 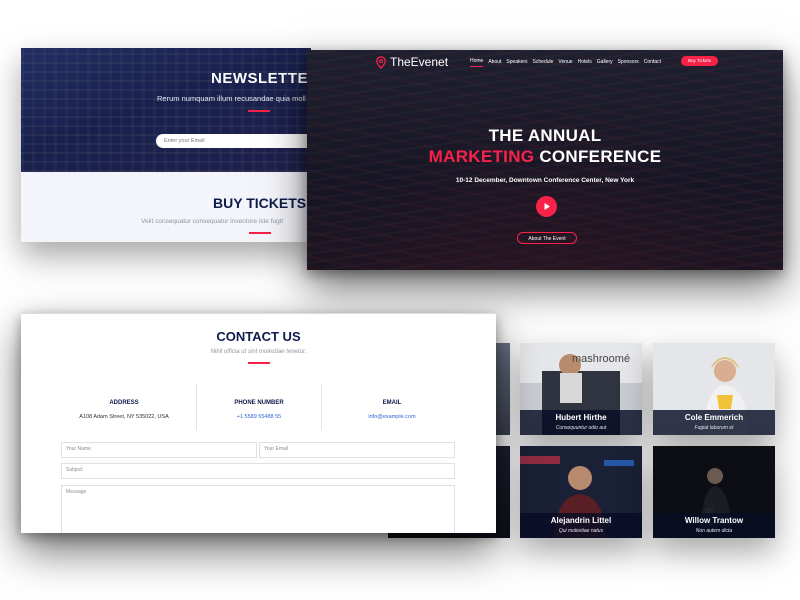 What do you see at coordinates (481, 156) in the screenshot?
I see `hero-title-accent: MARKETING` at bounding box center [481, 156].